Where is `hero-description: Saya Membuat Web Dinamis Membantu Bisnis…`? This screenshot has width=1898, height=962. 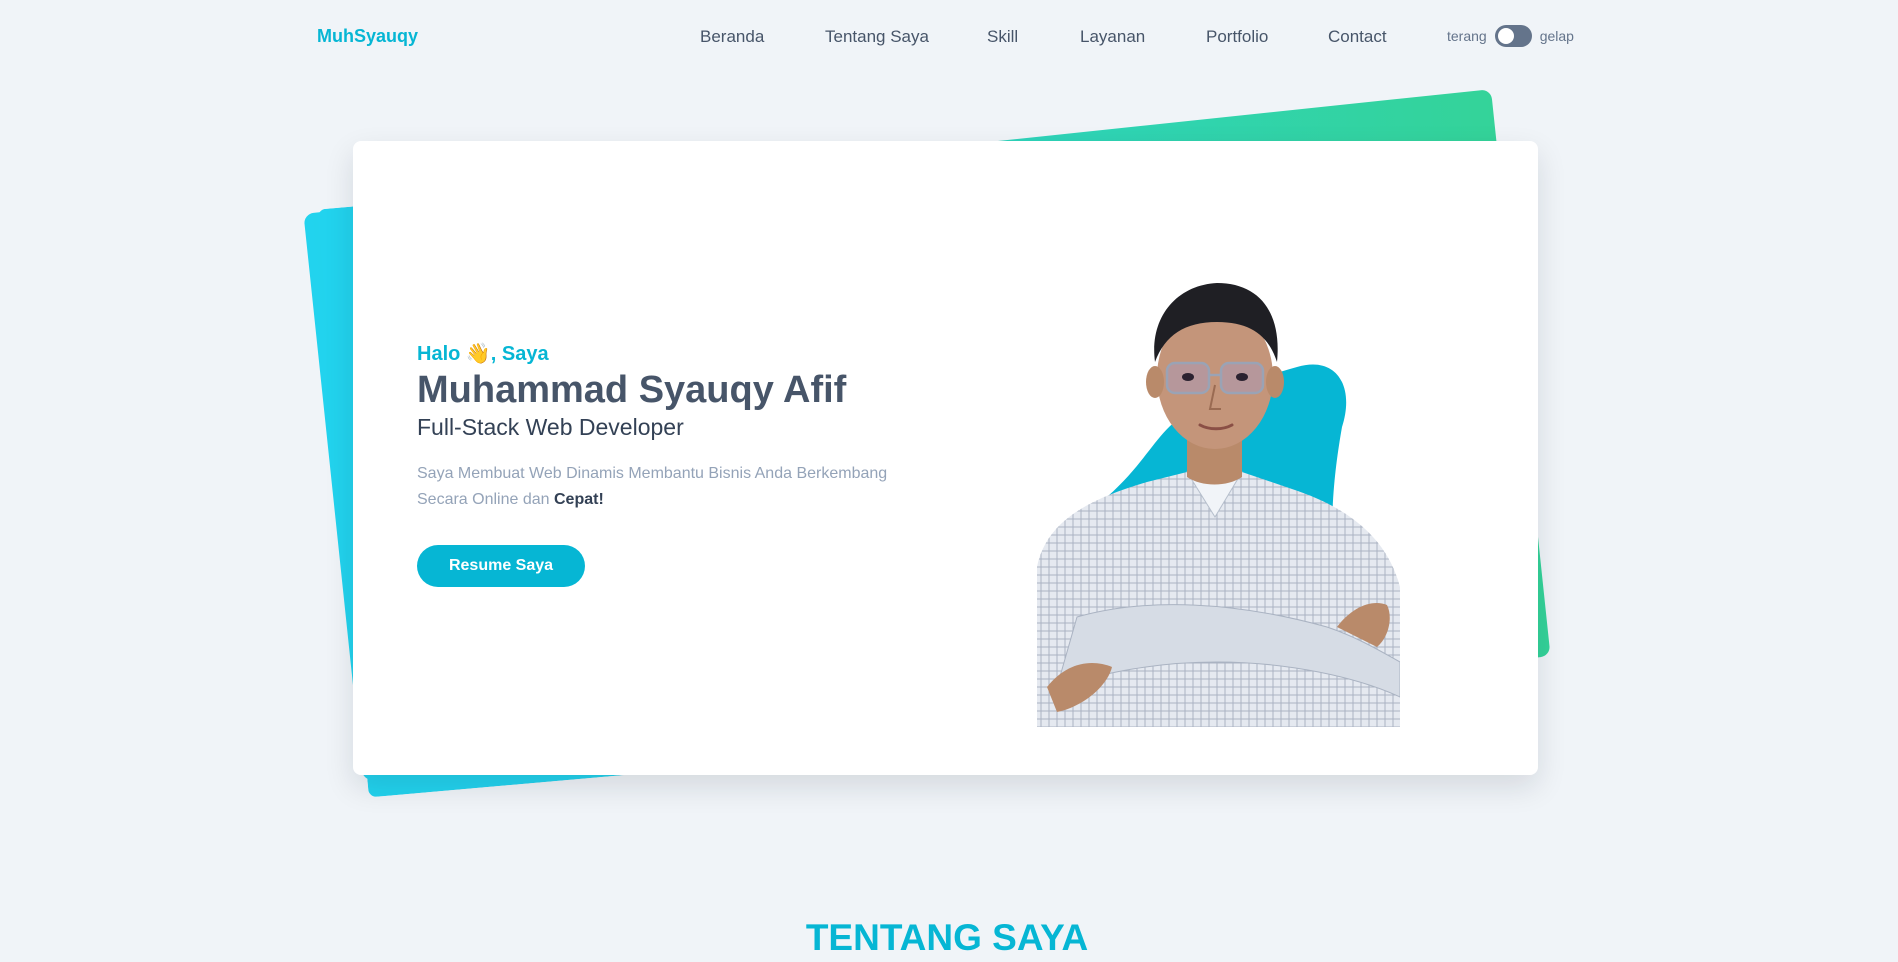
hero-description: Saya Membuat Web Dinamis Membantu Bisnis… is located at coordinates (667, 487).